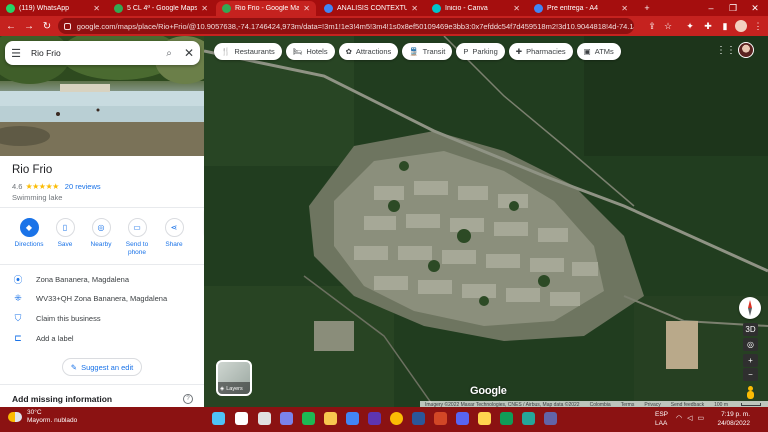 The image size is (768, 432). Describe the element at coordinates (701, 418) in the screenshot. I see `battery-icon: ▭` at that location.